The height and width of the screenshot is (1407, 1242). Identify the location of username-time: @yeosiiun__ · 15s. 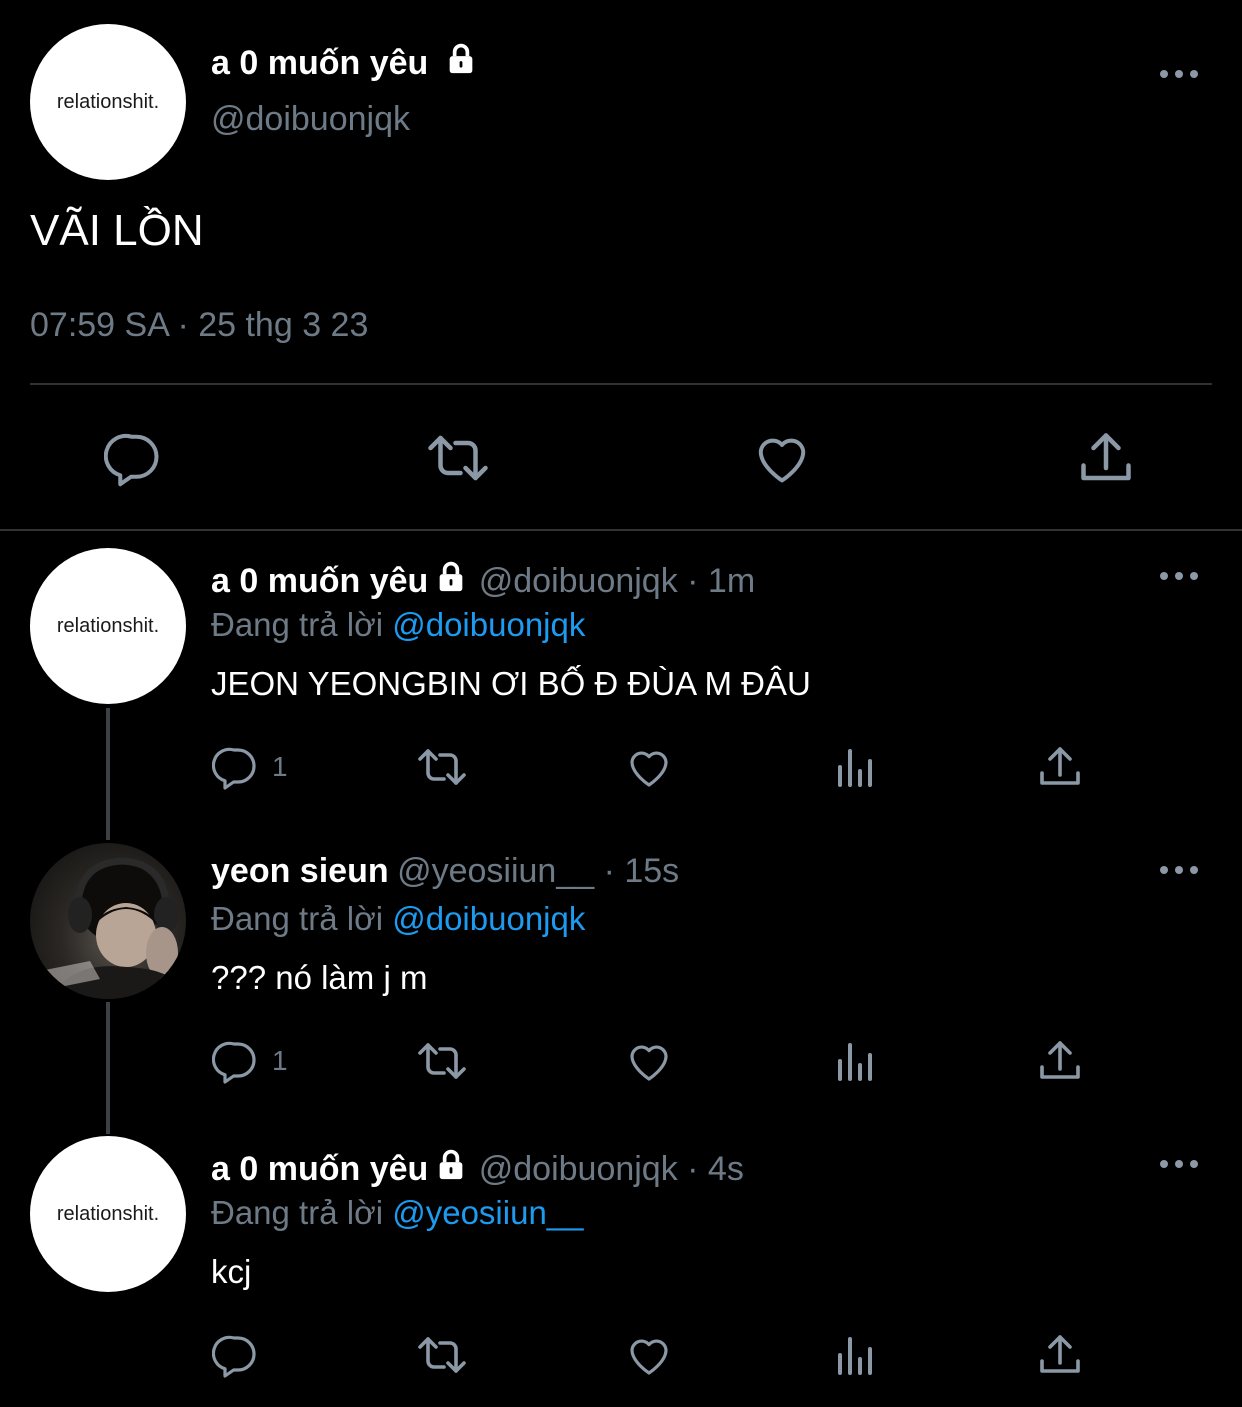
(538, 871).